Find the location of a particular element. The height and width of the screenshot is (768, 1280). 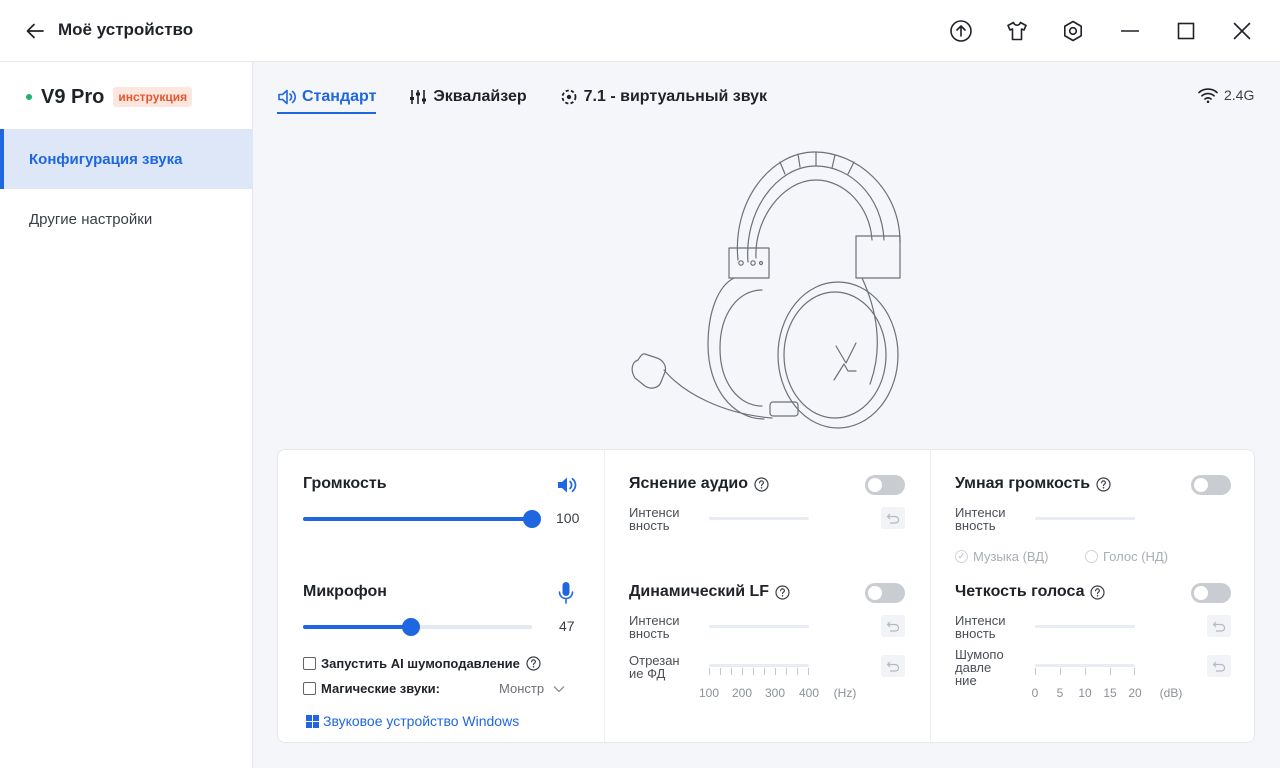

voice-clarity-toggle is located at coordinates (1211, 593).